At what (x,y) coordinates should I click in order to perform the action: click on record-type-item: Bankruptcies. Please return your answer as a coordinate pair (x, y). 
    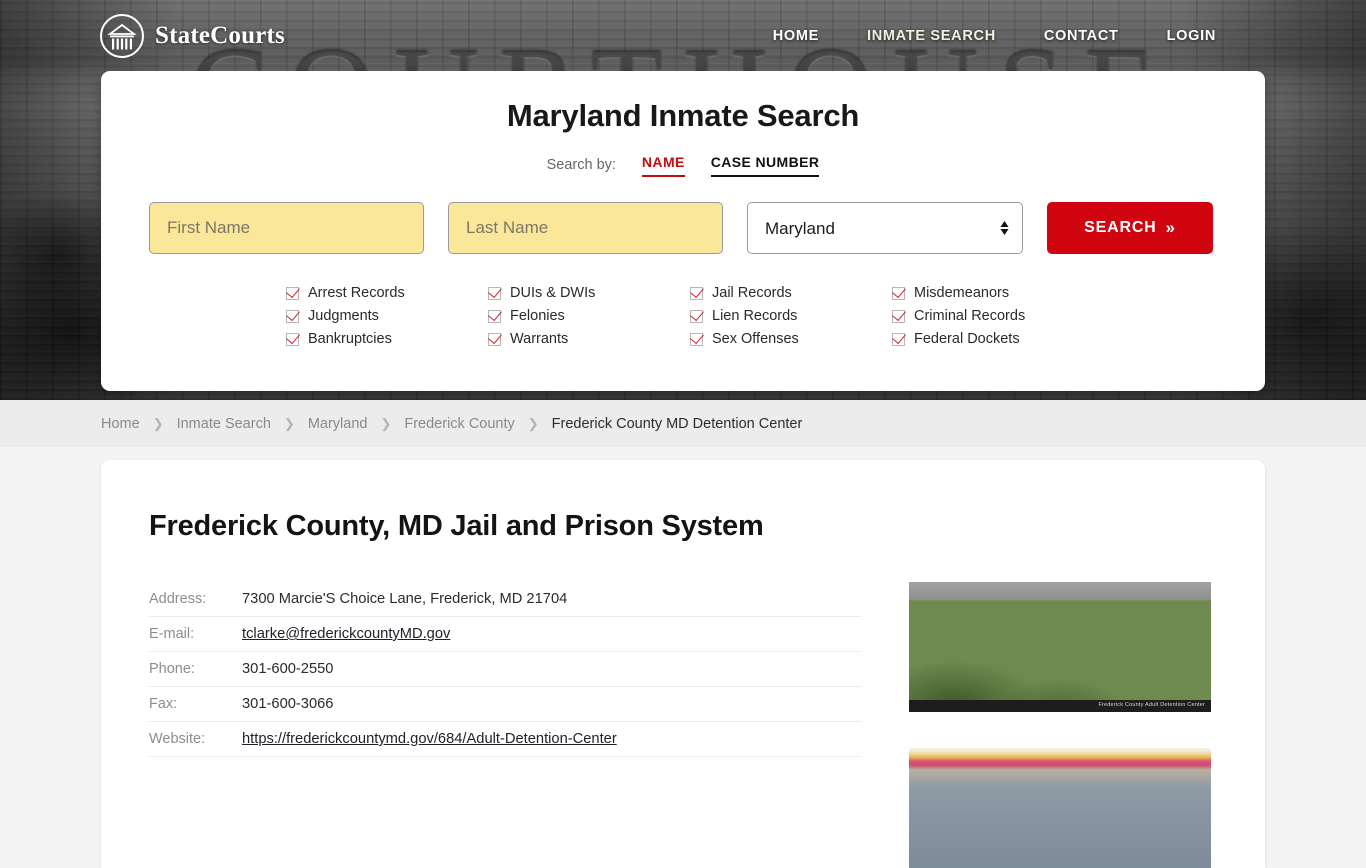
    Looking at the image, I should click on (387, 339).